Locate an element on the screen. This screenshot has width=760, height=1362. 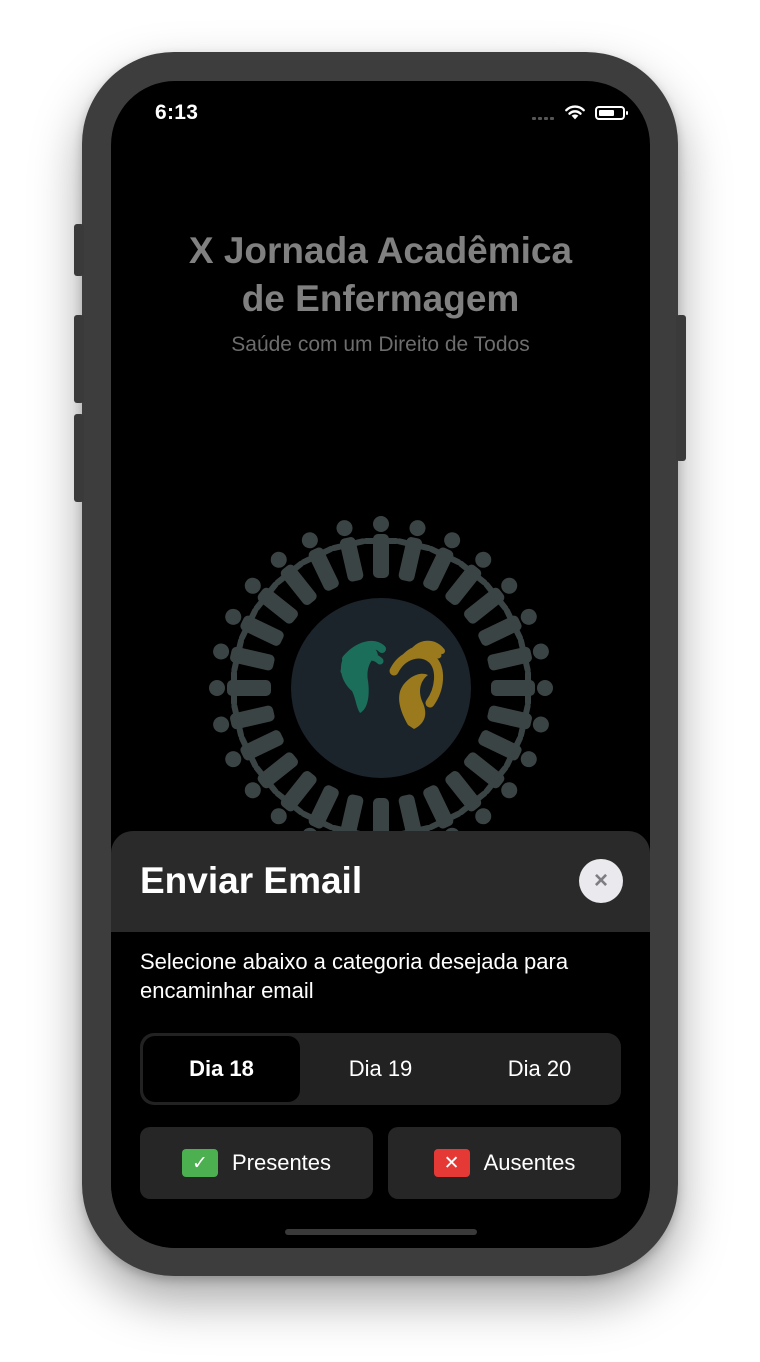
wifi-icon is located at coordinates (575, 112).